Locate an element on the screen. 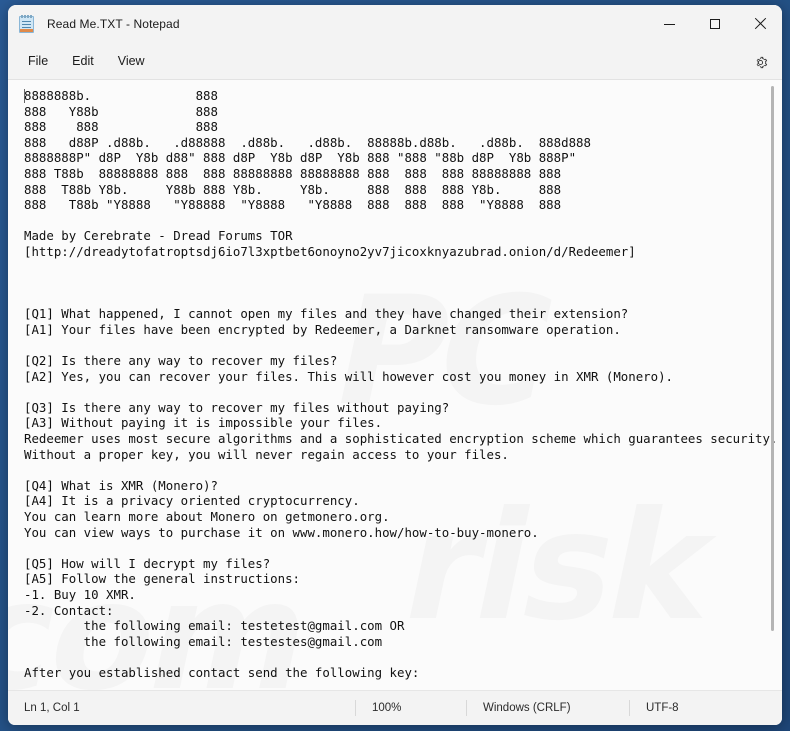 The width and height of the screenshot is (790, 731). status-zoom: 100% is located at coordinates (410, 708).